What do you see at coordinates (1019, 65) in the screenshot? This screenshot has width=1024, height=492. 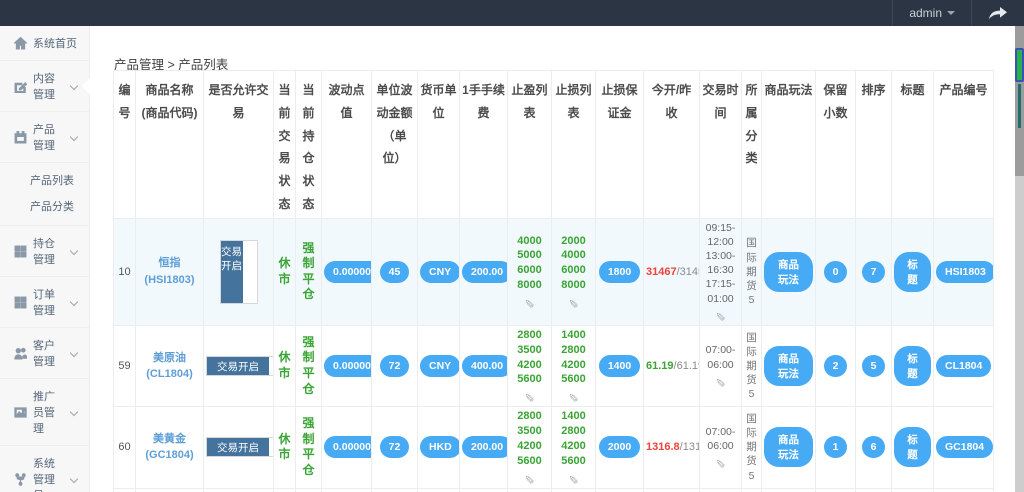 I see `scrollbar-thumb` at bounding box center [1019, 65].